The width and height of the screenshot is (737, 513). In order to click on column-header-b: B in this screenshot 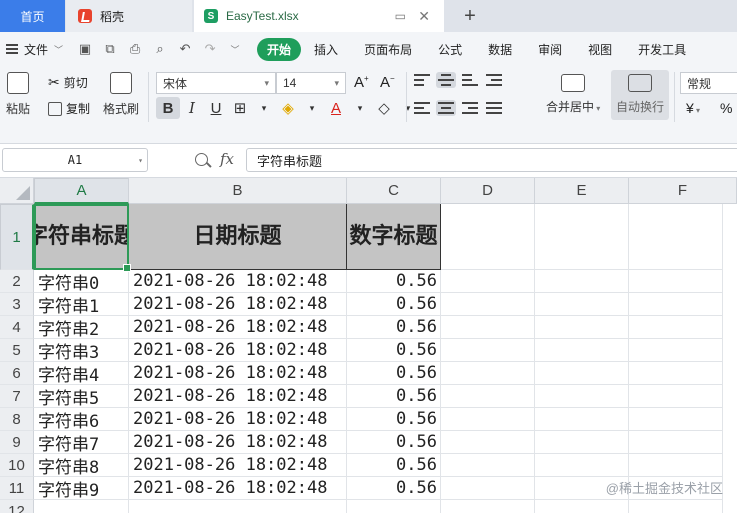, I will do `click(238, 191)`.